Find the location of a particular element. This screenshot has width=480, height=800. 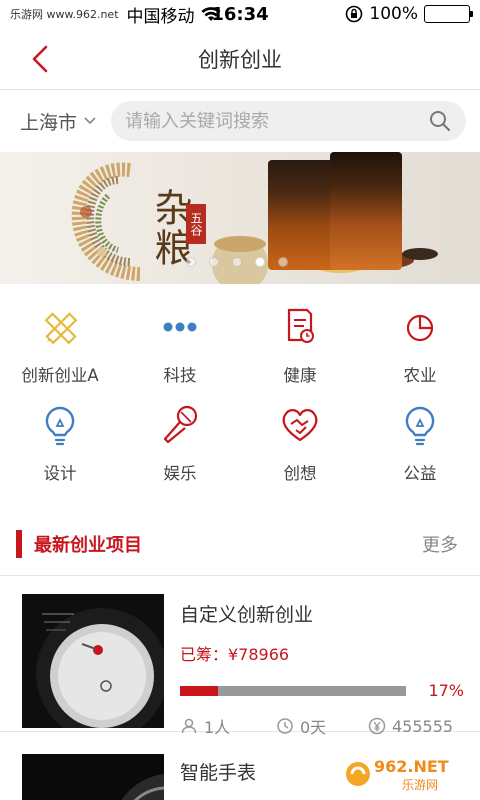

watch-thumbnail-image is located at coordinates (93, 661).